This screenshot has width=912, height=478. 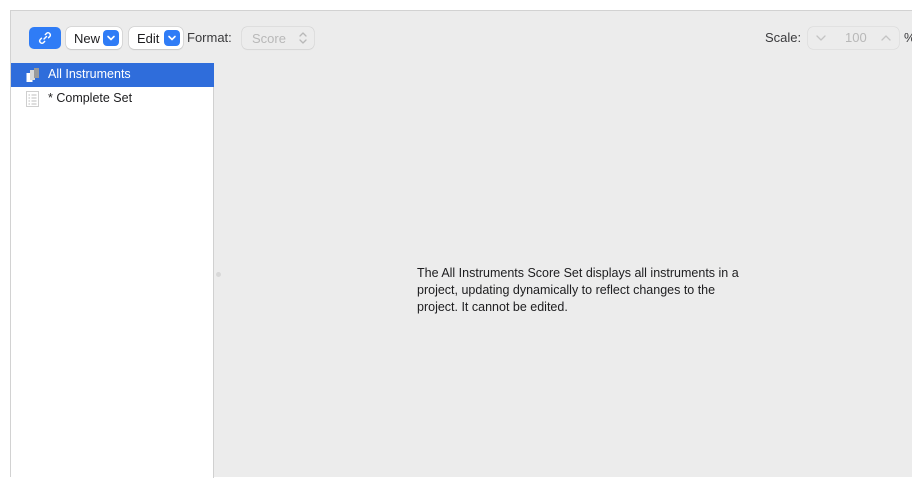 I want to click on link-icon, so click(x=45, y=38).